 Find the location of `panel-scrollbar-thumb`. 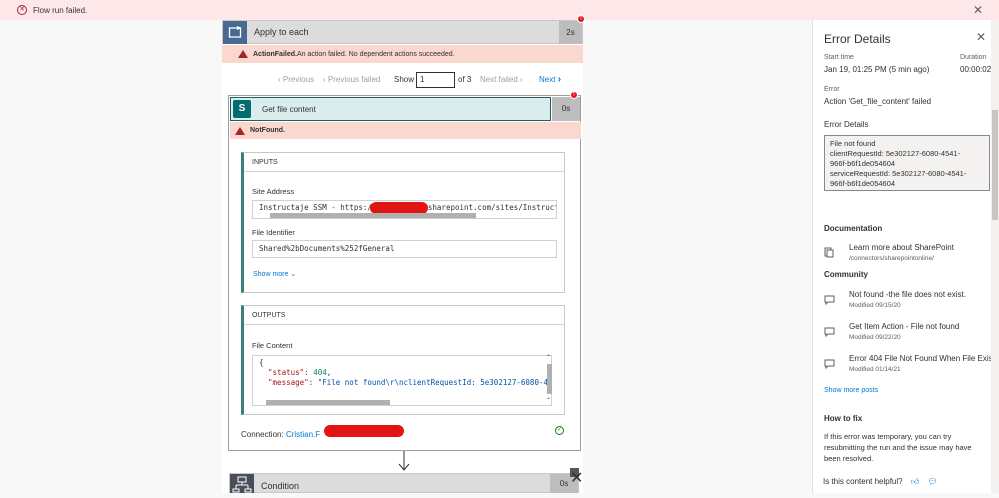

panel-scrollbar-thumb is located at coordinates (995, 165).